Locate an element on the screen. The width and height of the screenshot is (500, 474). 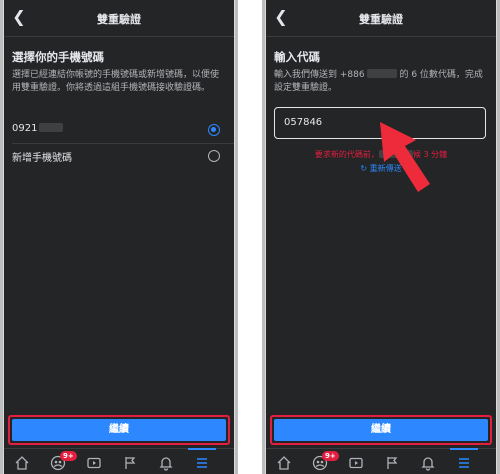
add-phone-label: 新增手機號碼 is located at coordinates (42, 158).